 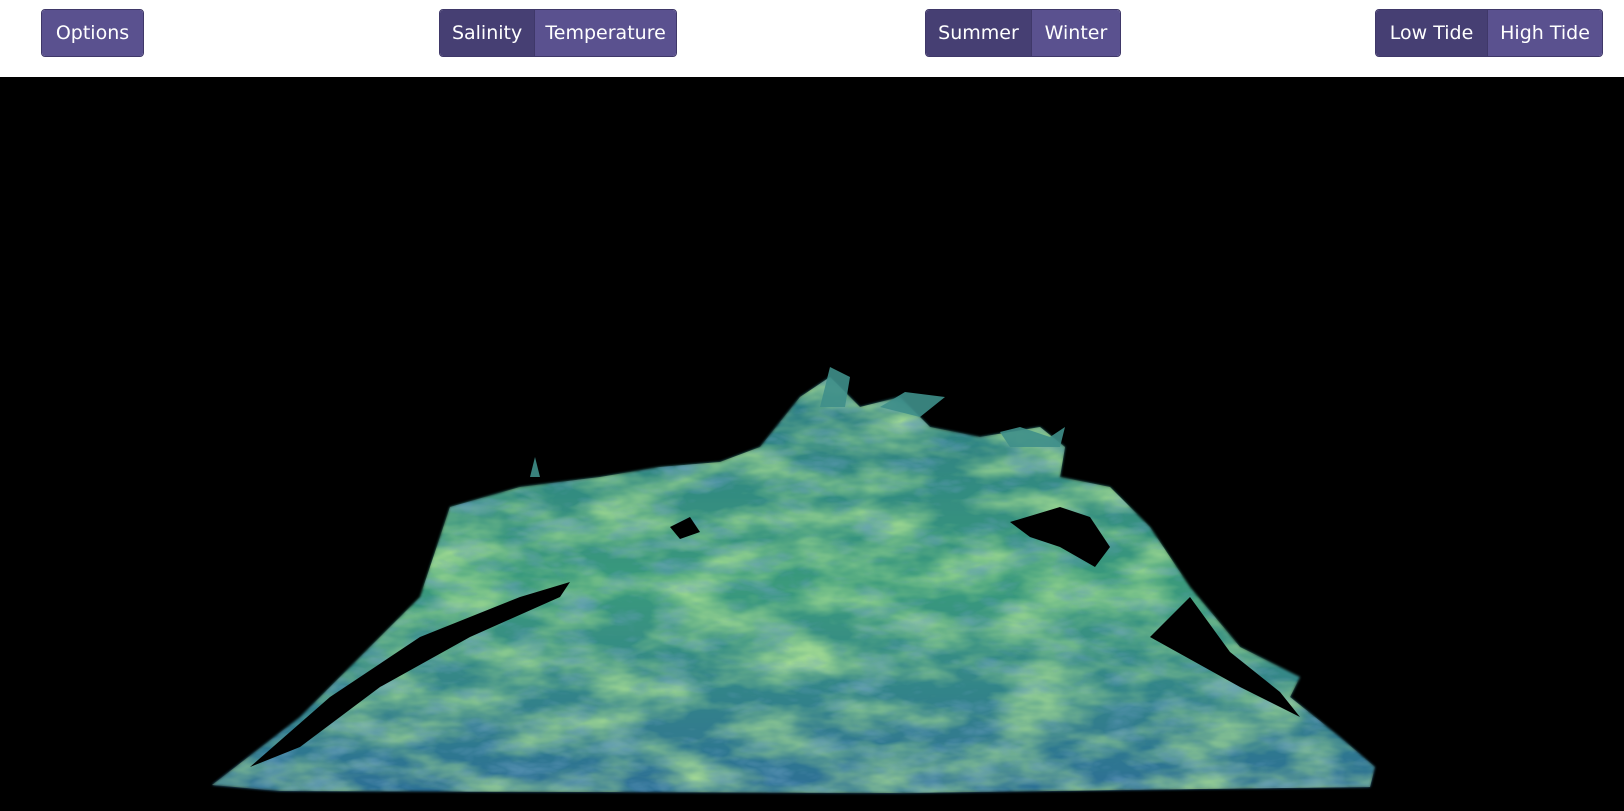 I want to click on options-button: Options, so click(x=92, y=33).